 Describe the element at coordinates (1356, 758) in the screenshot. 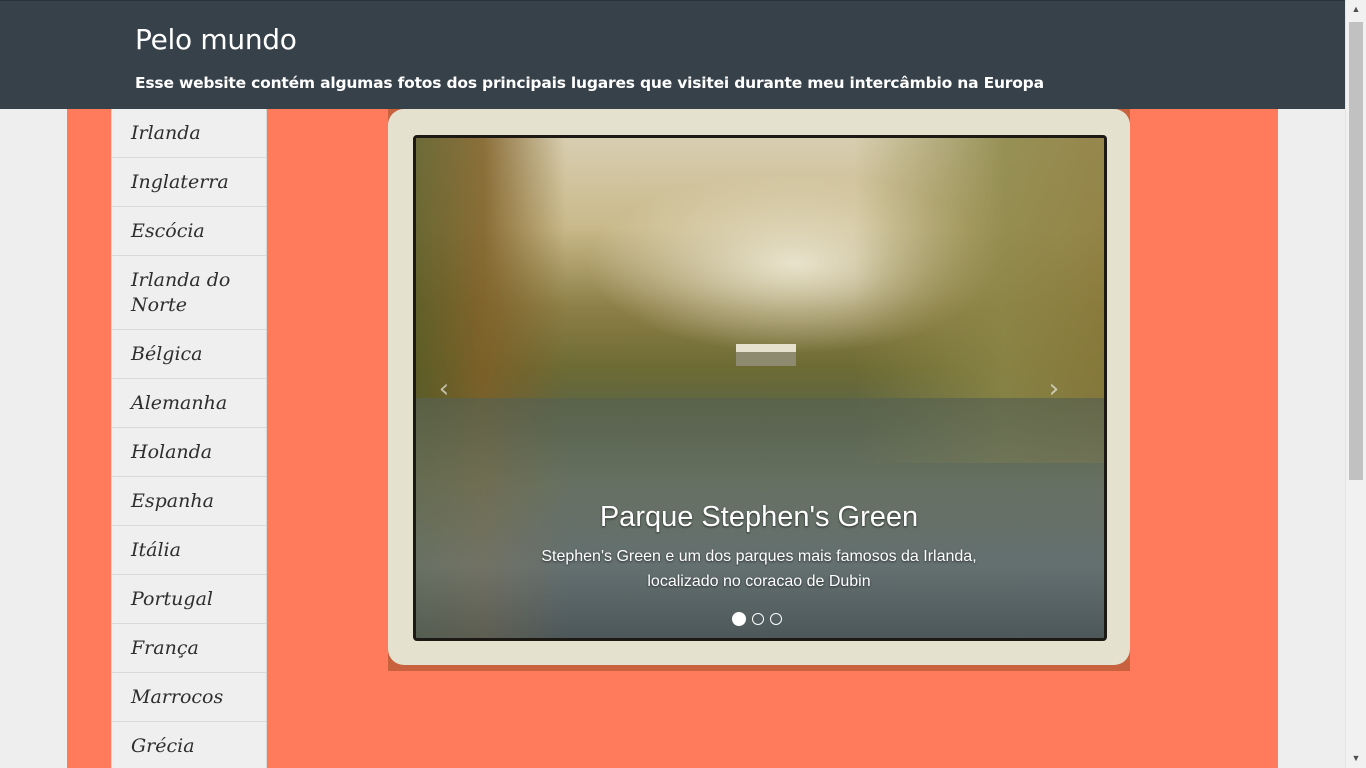

I see `scroll-down-icon: ▼` at that location.